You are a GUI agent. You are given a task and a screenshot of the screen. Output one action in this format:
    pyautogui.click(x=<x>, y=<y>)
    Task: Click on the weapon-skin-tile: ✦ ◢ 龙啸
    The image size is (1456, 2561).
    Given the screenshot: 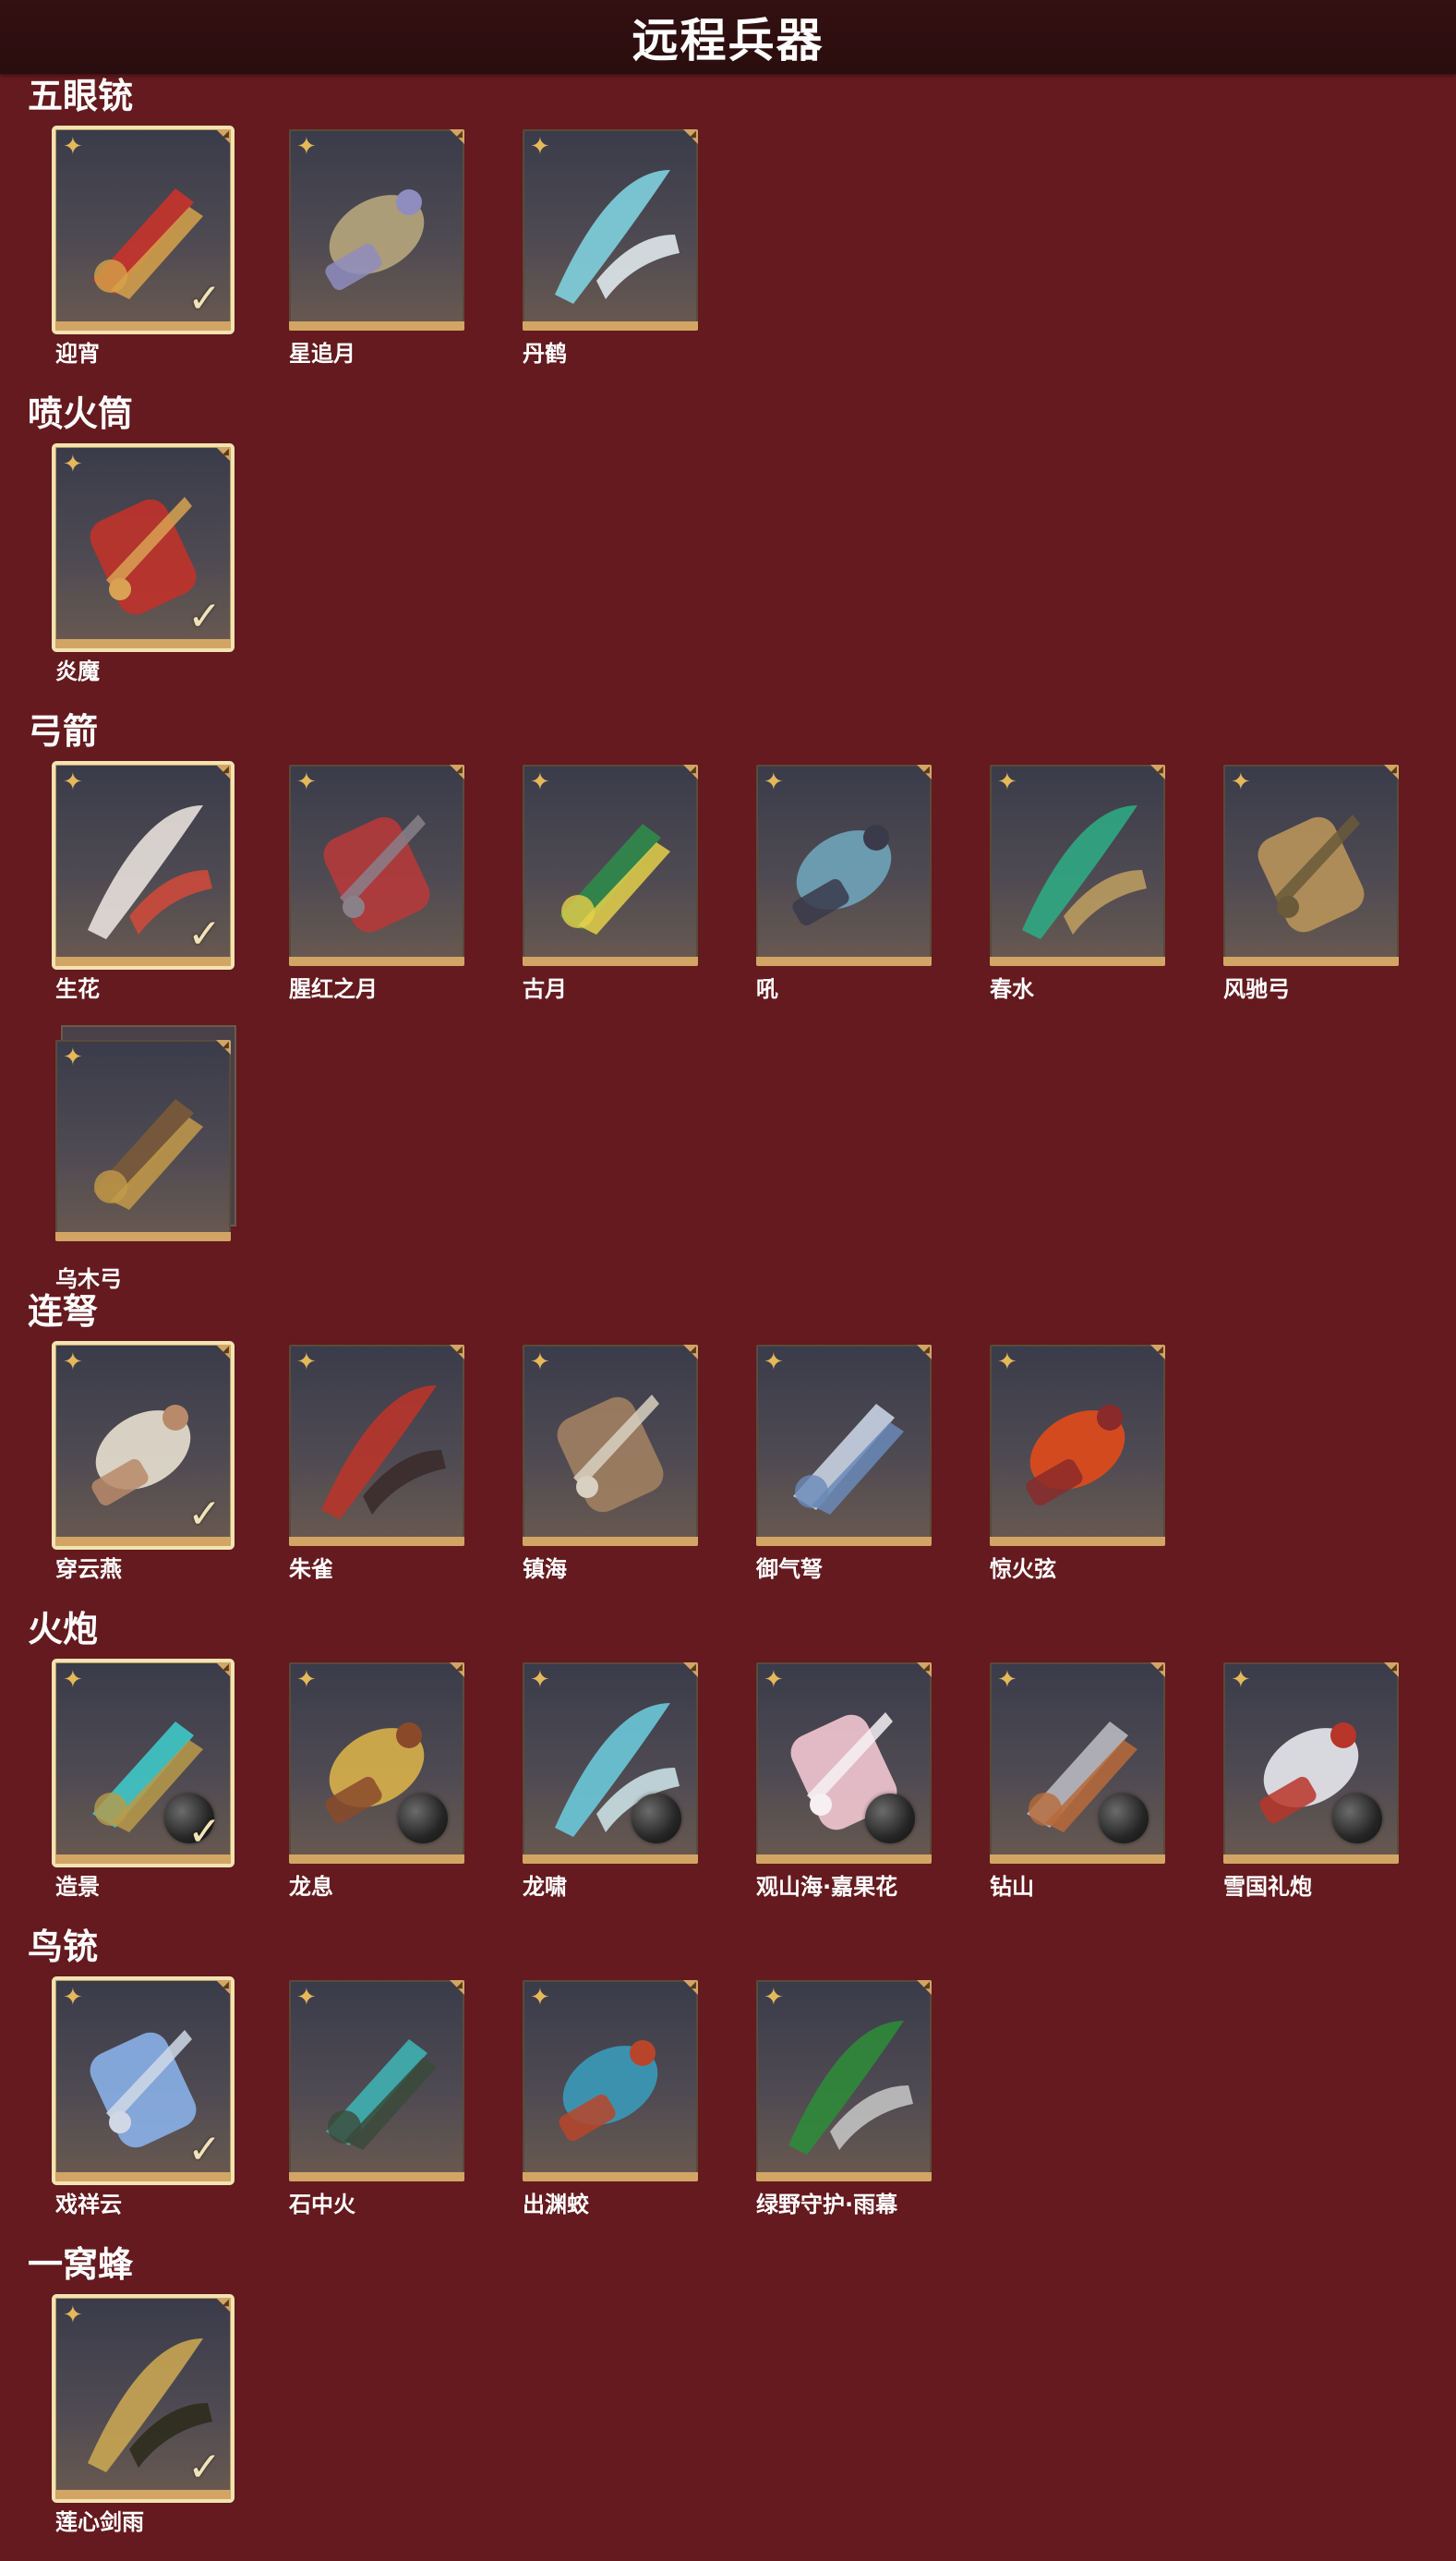 What is the action you would take?
    pyautogui.click(x=612, y=1787)
    